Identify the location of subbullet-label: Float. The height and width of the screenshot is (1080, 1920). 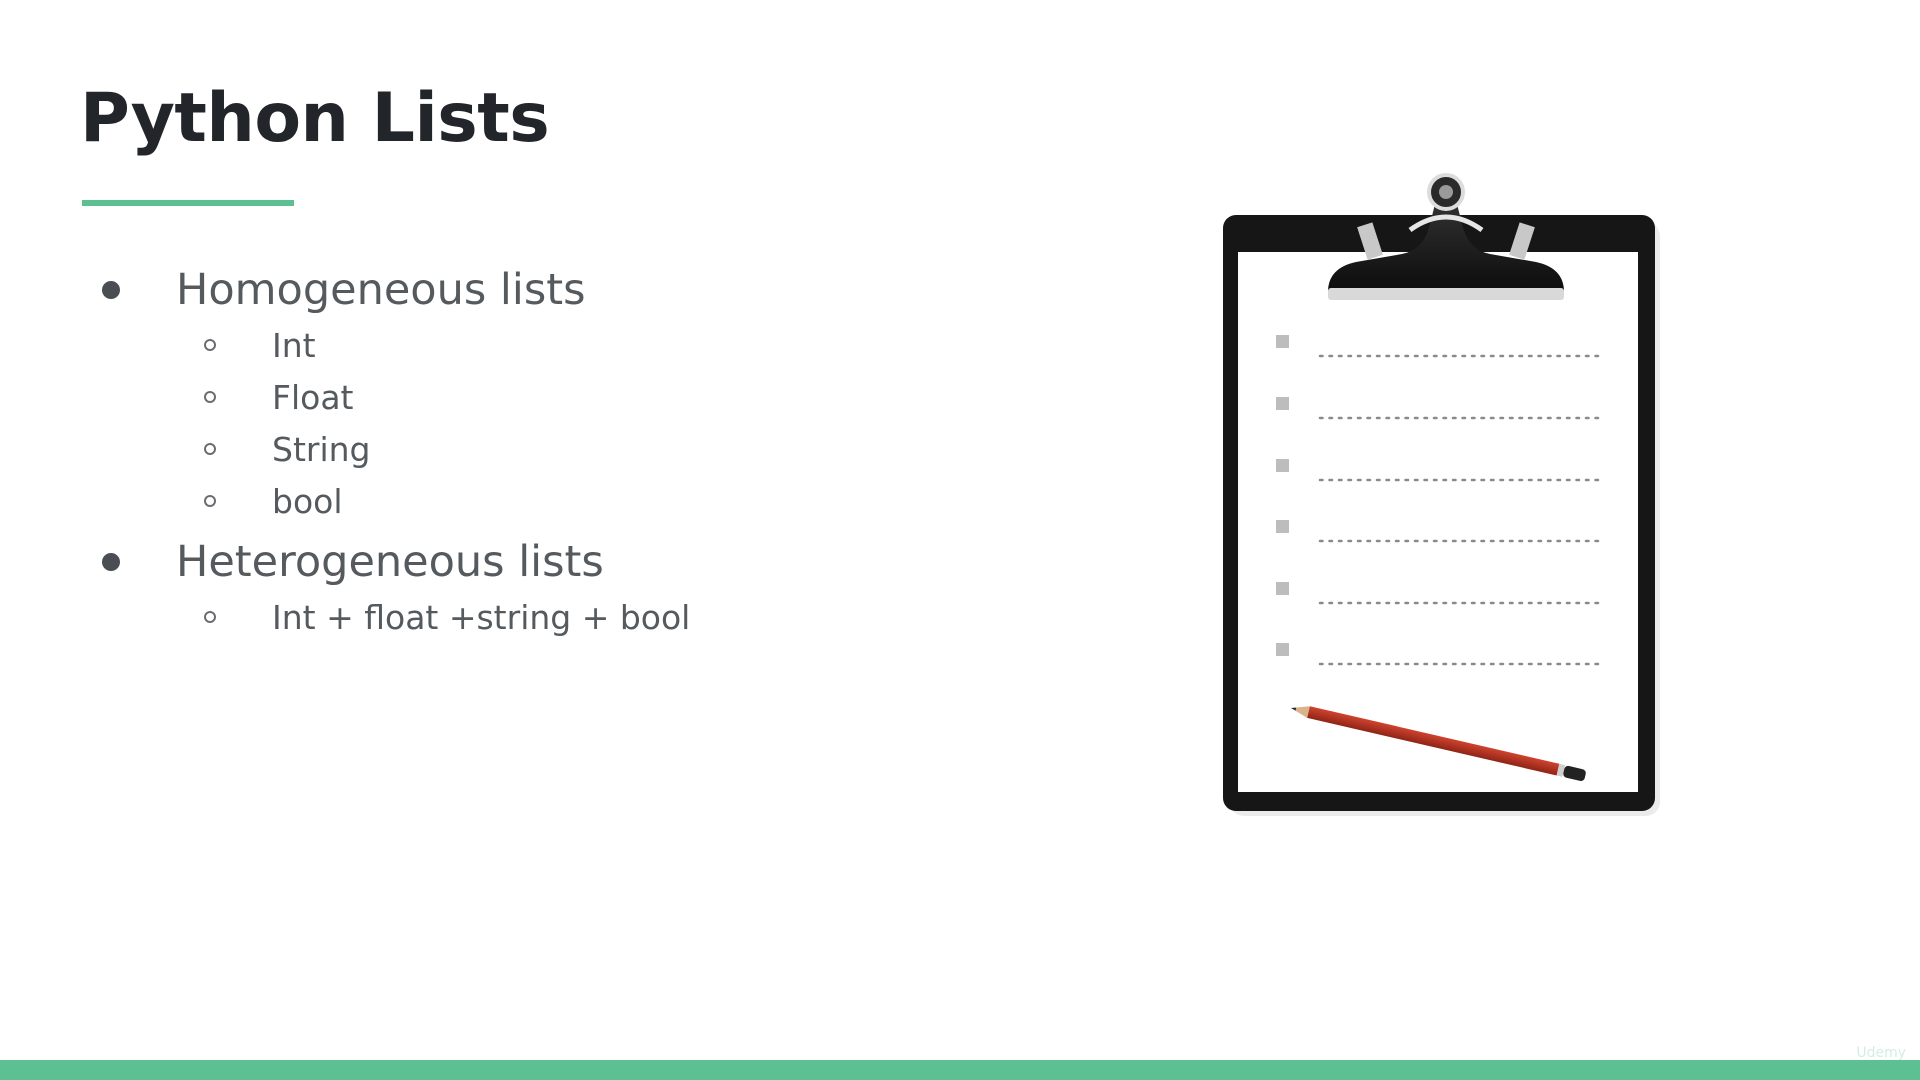
(313, 397).